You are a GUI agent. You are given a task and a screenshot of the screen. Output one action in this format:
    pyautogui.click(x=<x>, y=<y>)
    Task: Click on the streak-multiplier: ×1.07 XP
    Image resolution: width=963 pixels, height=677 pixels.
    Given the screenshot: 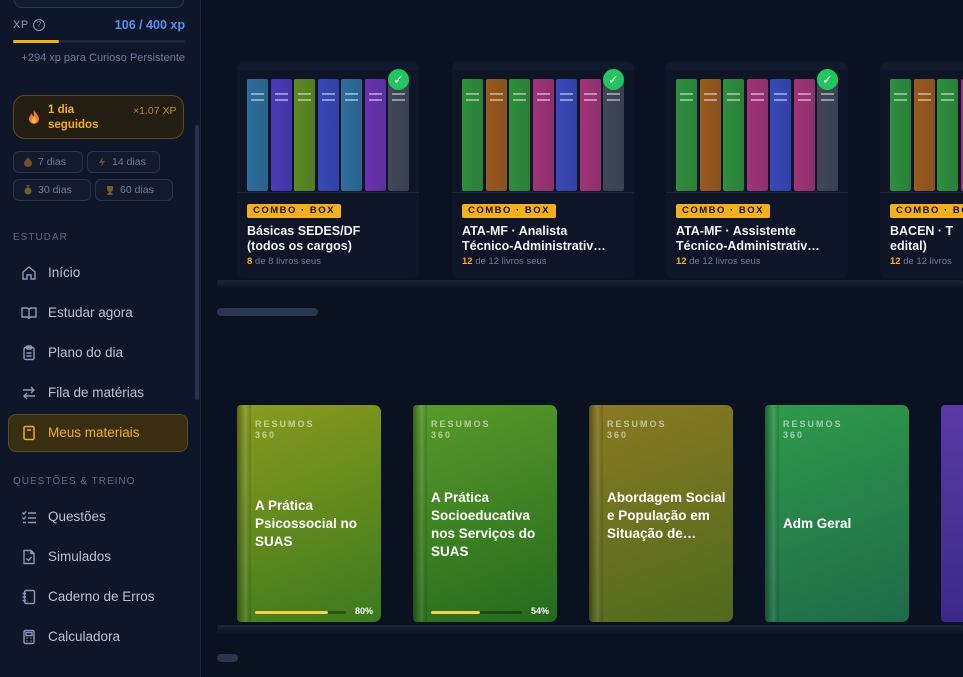 What is the action you would take?
    pyautogui.click(x=155, y=111)
    